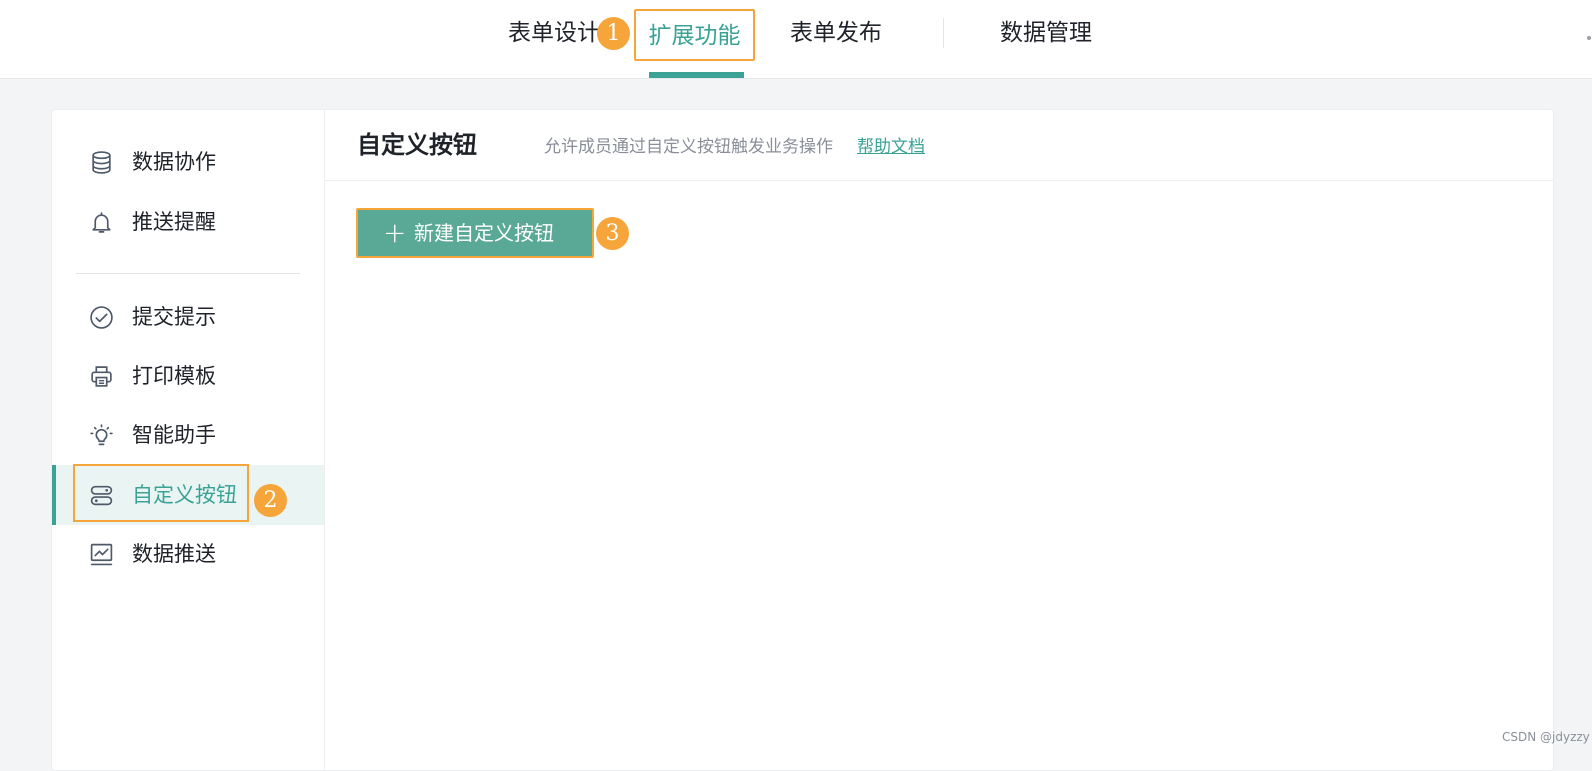 The height and width of the screenshot is (771, 1592). I want to click on check-circle-icon, so click(101, 317).